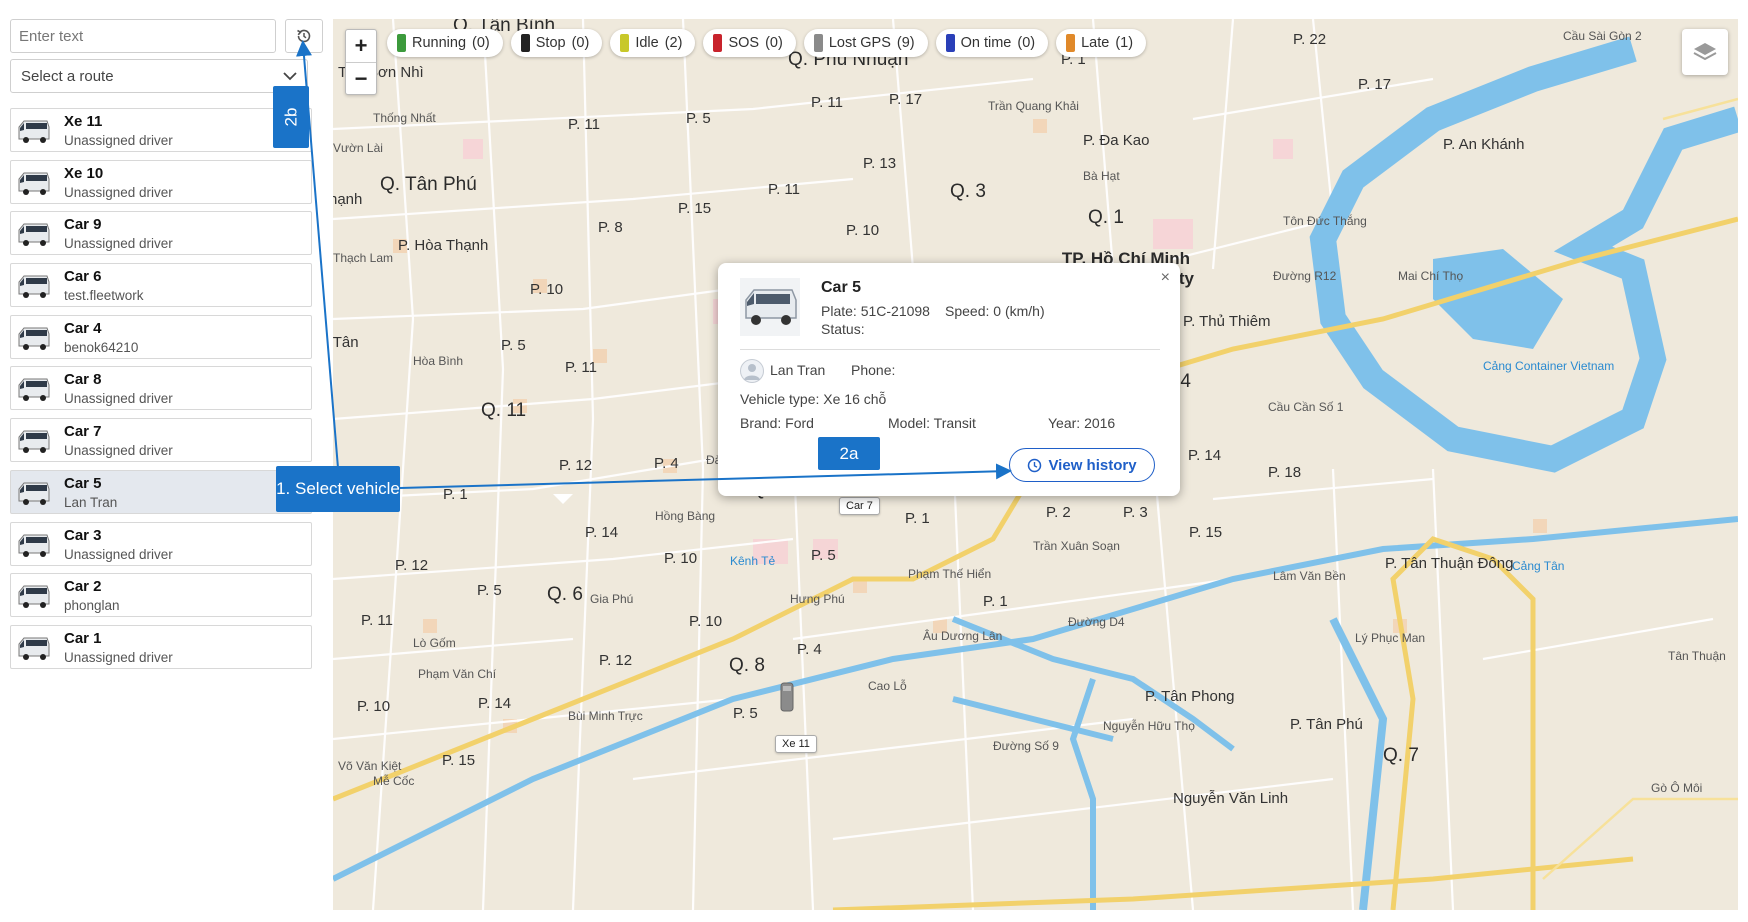 This screenshot has width=1748, height=922. Describe the element at coordinates (291, 117) in the screenshot. I see `annotation-2b: 2b` at that location.